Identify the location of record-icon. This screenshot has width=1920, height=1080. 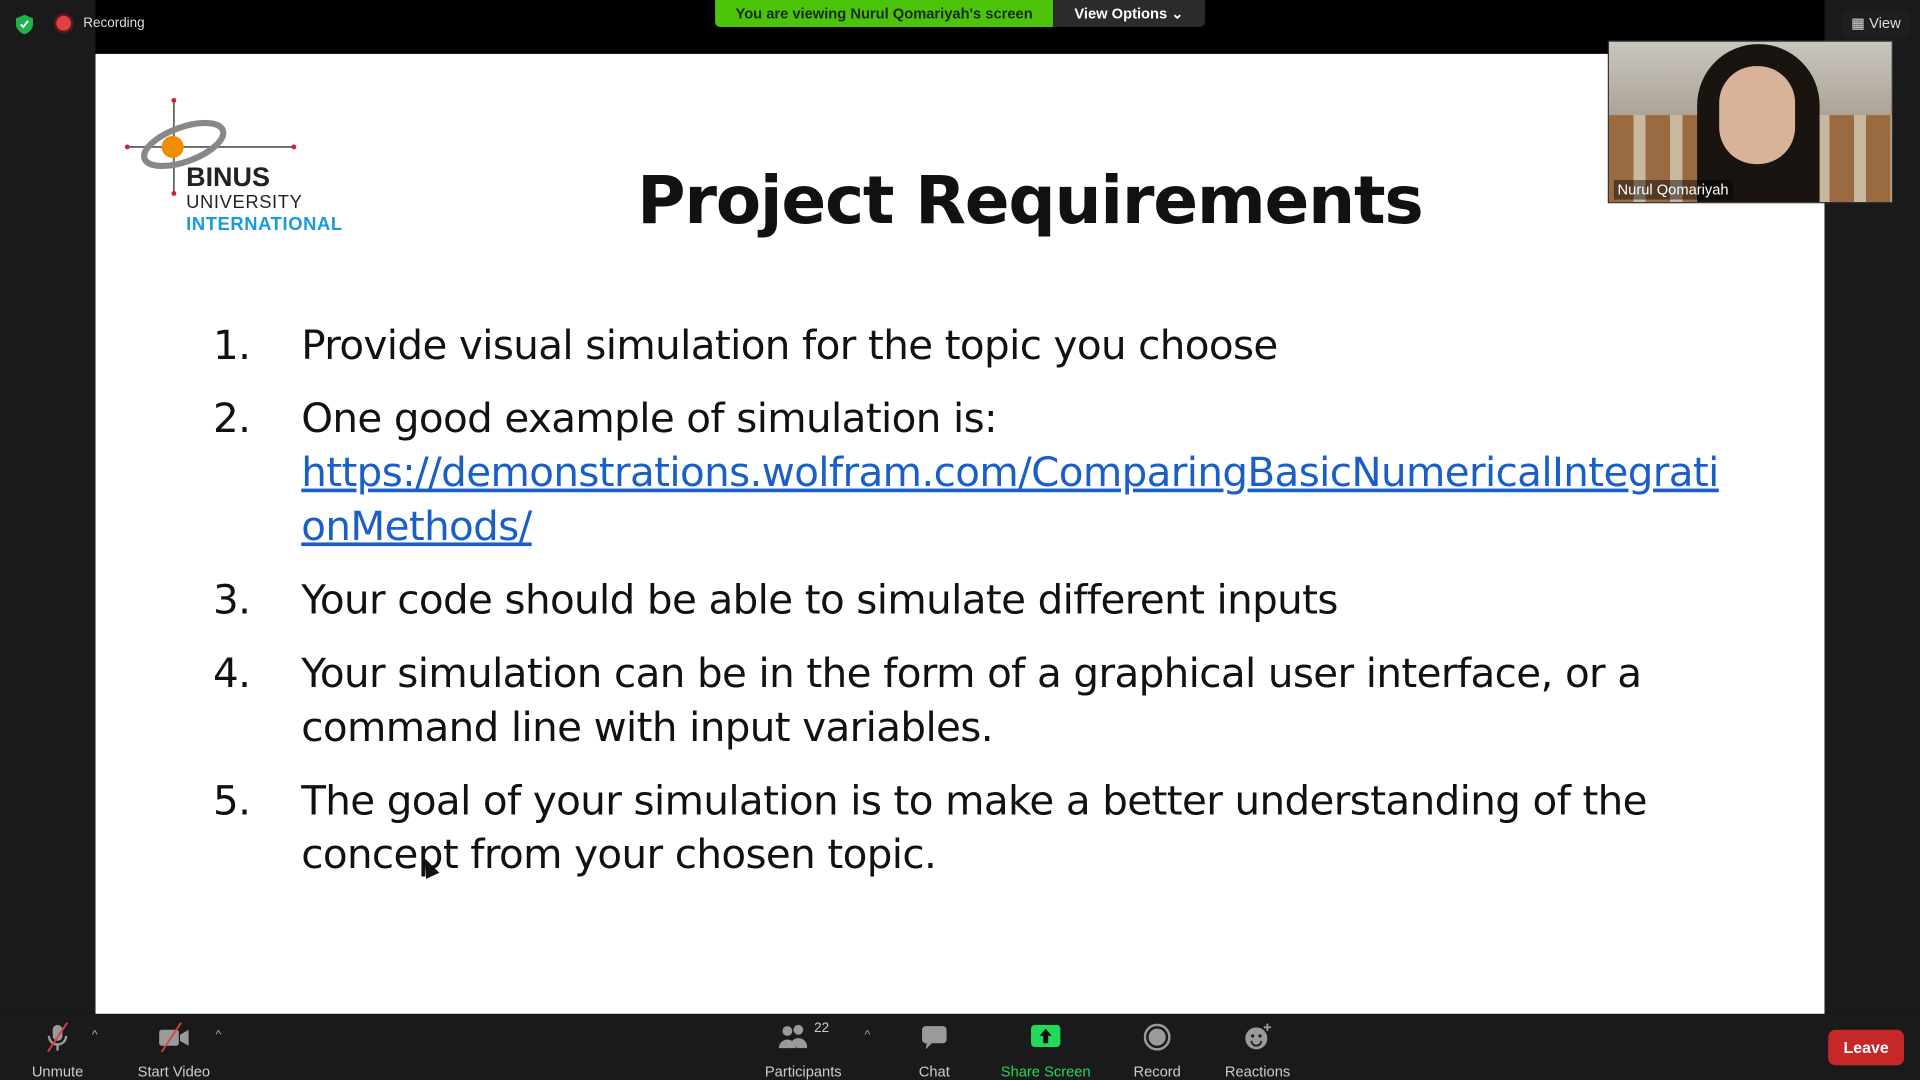
(1157, 1037).